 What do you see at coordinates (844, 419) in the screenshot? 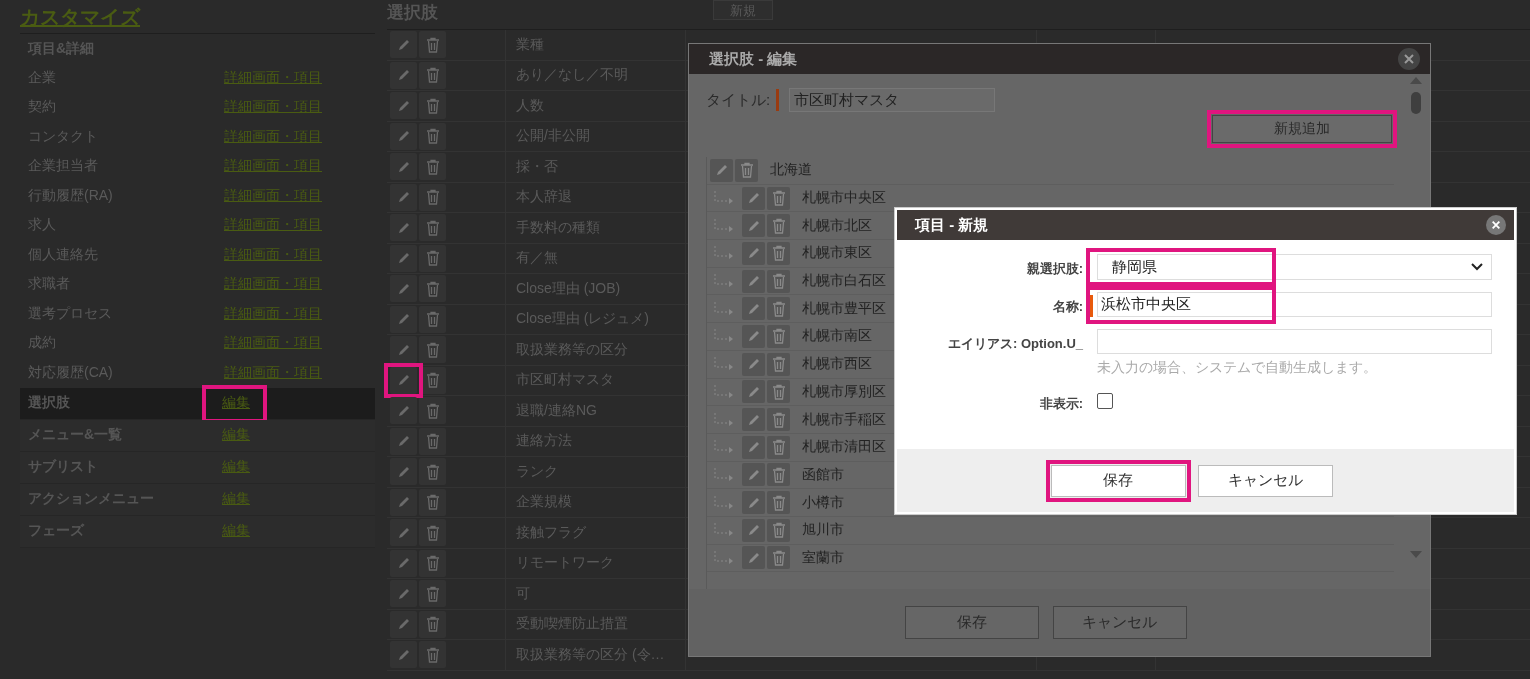
I see `tree-item-label: 札幌市手稲区` at bounding box center [844, 419].